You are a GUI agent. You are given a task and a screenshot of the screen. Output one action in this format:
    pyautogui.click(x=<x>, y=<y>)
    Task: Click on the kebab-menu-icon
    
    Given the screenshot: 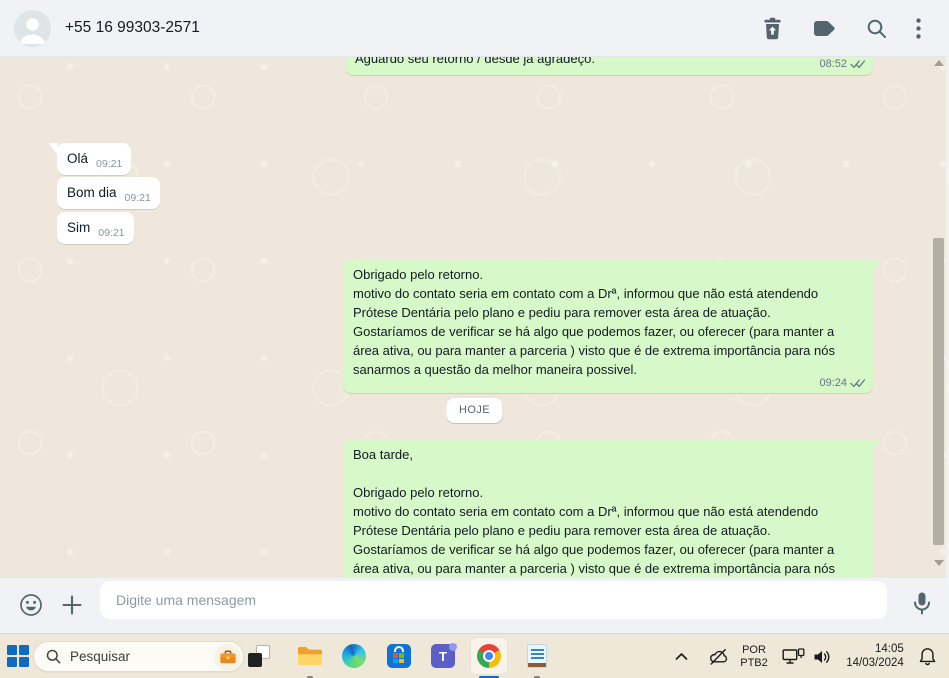 What is the action you would take?
    pyautogui.click(x=918, y=28)
    